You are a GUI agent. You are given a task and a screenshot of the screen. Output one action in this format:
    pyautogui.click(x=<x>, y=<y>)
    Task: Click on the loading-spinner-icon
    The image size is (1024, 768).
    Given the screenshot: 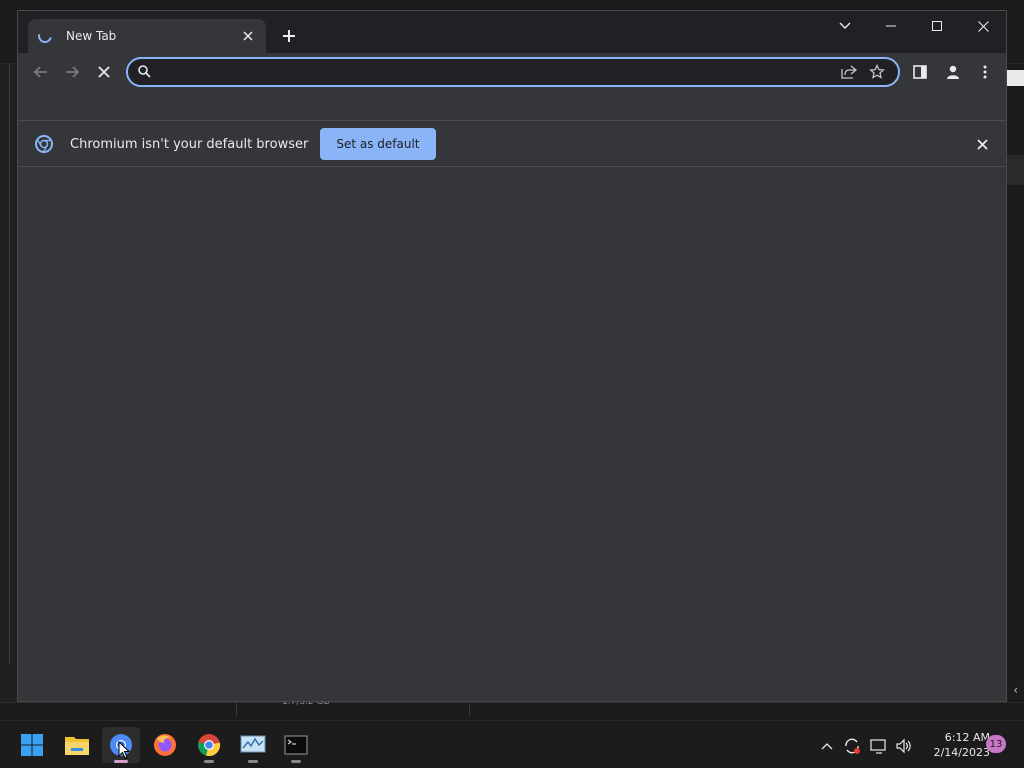 What is the action you would take?
    pyautogui.click(x=45, y=36)
    